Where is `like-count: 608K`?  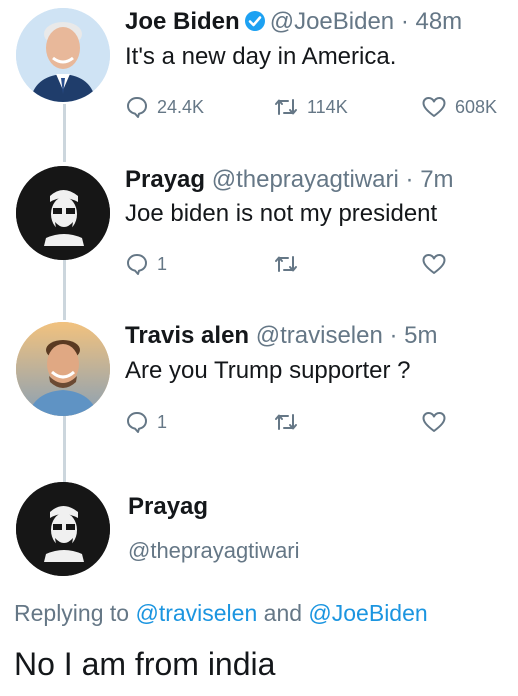
like-count: 608K is located at coordinates (476, 106).